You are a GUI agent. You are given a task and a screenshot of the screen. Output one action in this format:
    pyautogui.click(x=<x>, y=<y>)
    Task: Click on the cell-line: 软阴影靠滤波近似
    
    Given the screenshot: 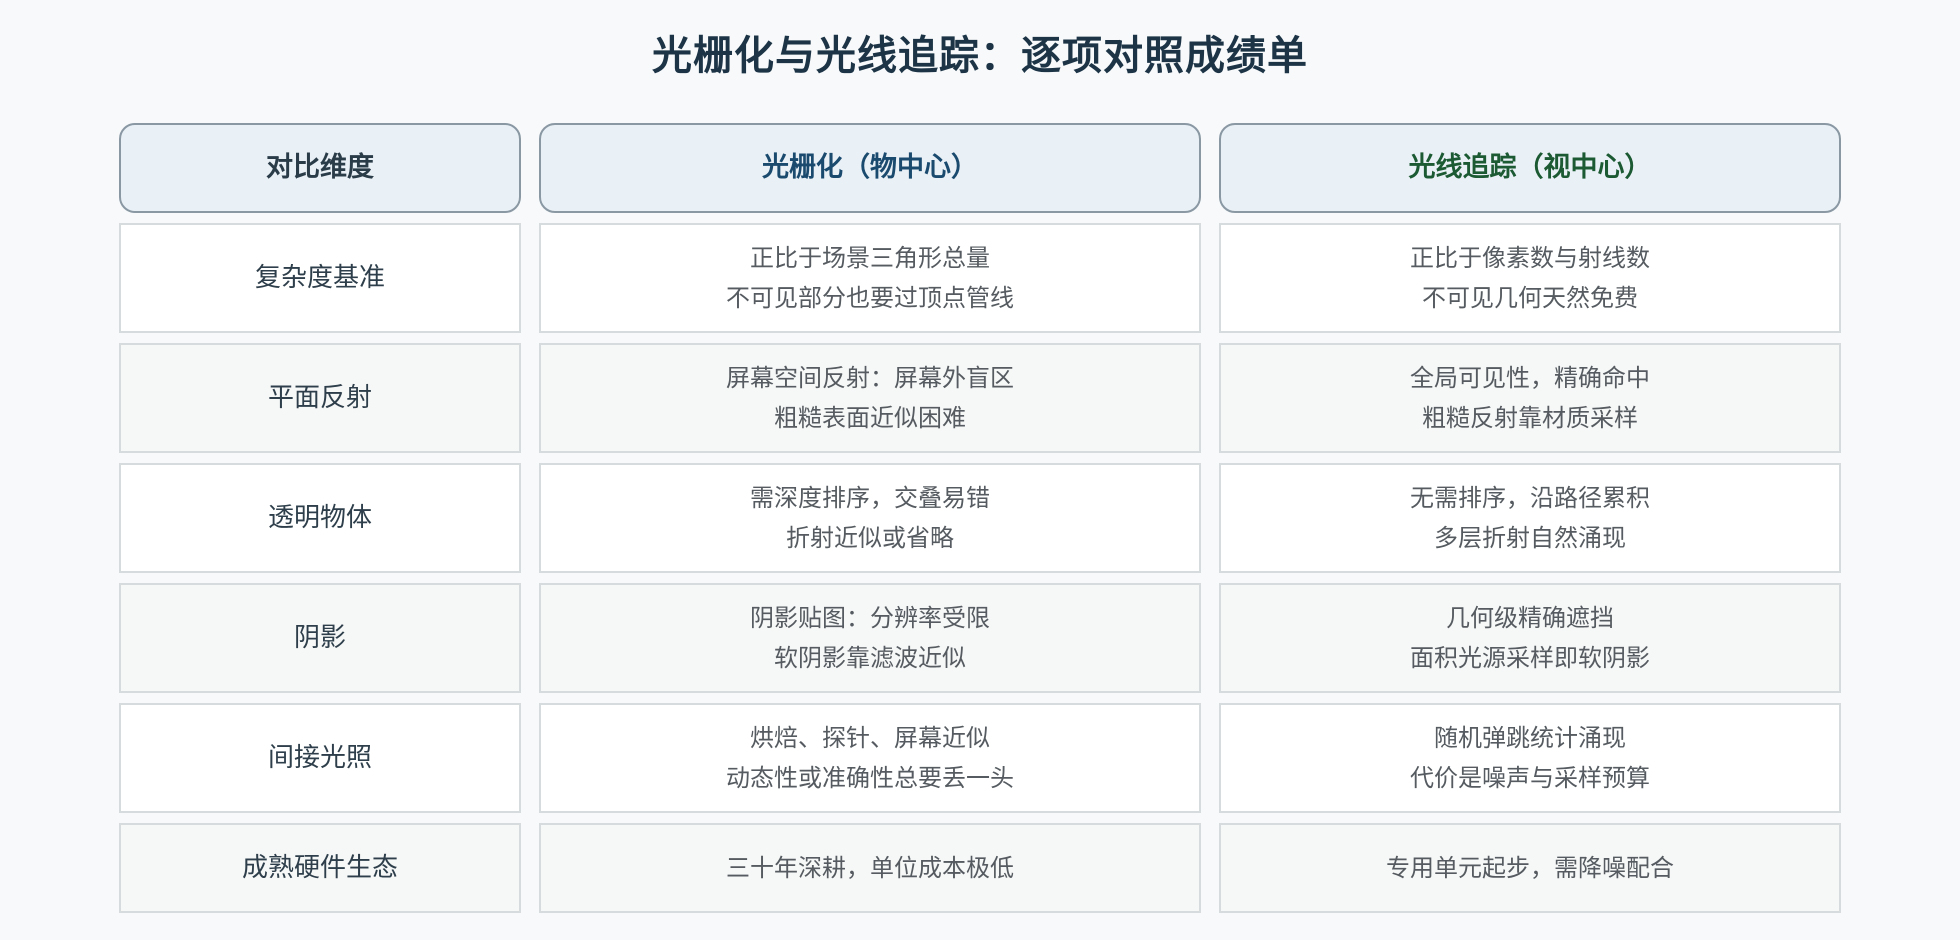 What is the action you would take?
    pyautogui.click(x=870, y=658)
    